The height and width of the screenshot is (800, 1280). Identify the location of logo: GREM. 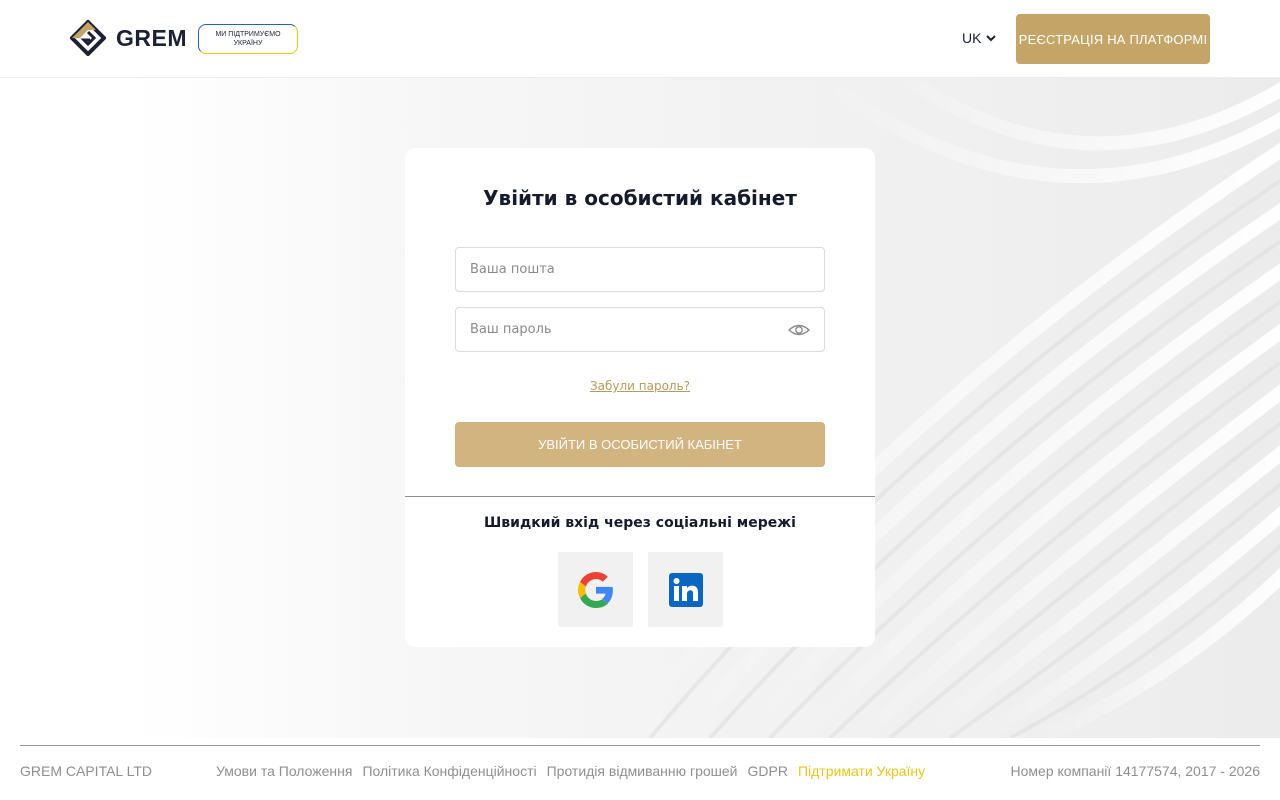
(128, 38).